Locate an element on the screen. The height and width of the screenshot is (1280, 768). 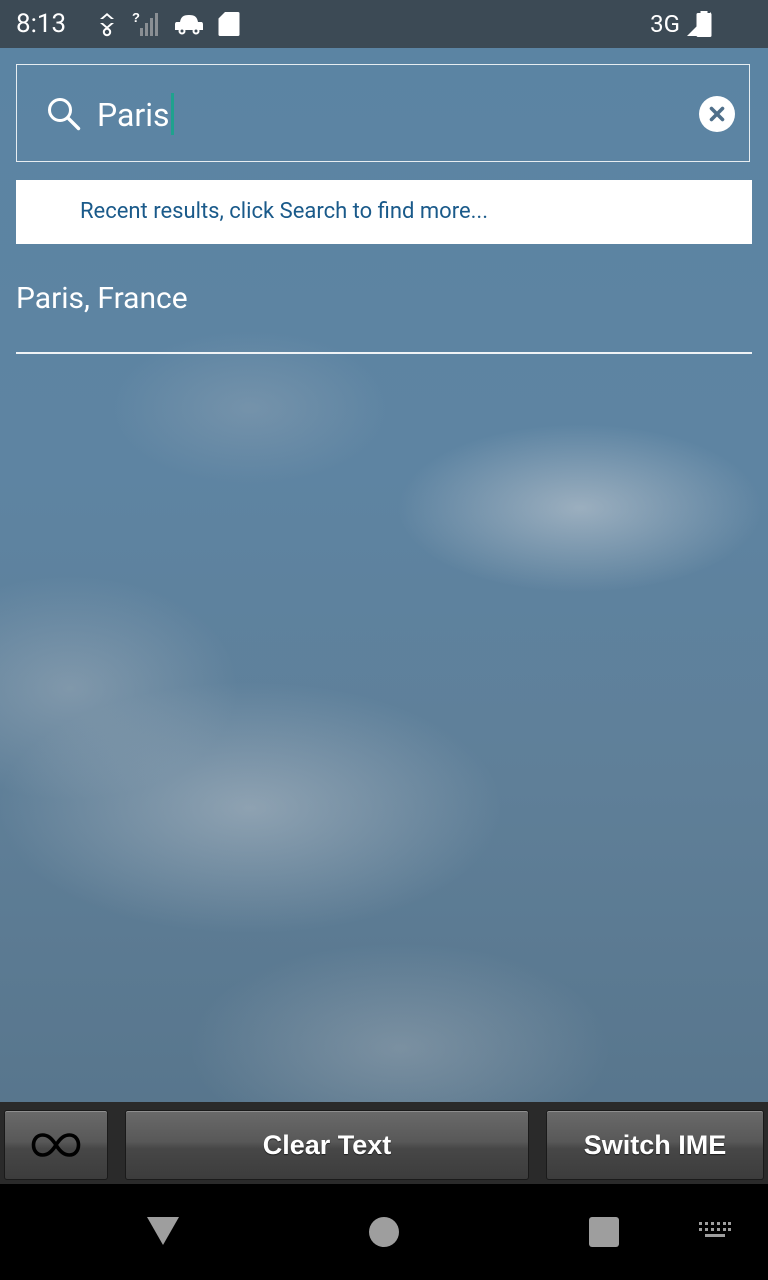
infinity-icon is located at coordinates (56, 1145).